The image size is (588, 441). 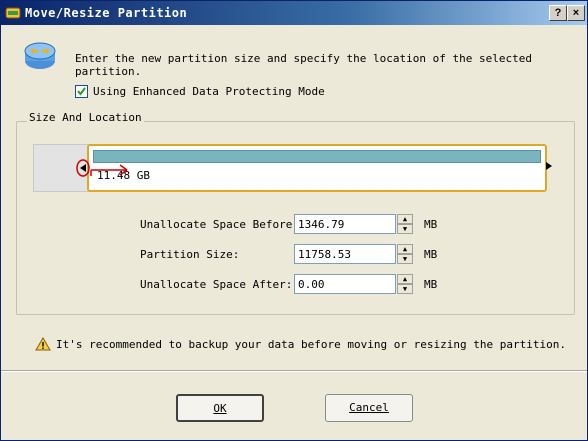 What do you see at coordinates (40, 55) in the screenshot?
I see `resize-partition-icon` at bounding box center [40, 55].